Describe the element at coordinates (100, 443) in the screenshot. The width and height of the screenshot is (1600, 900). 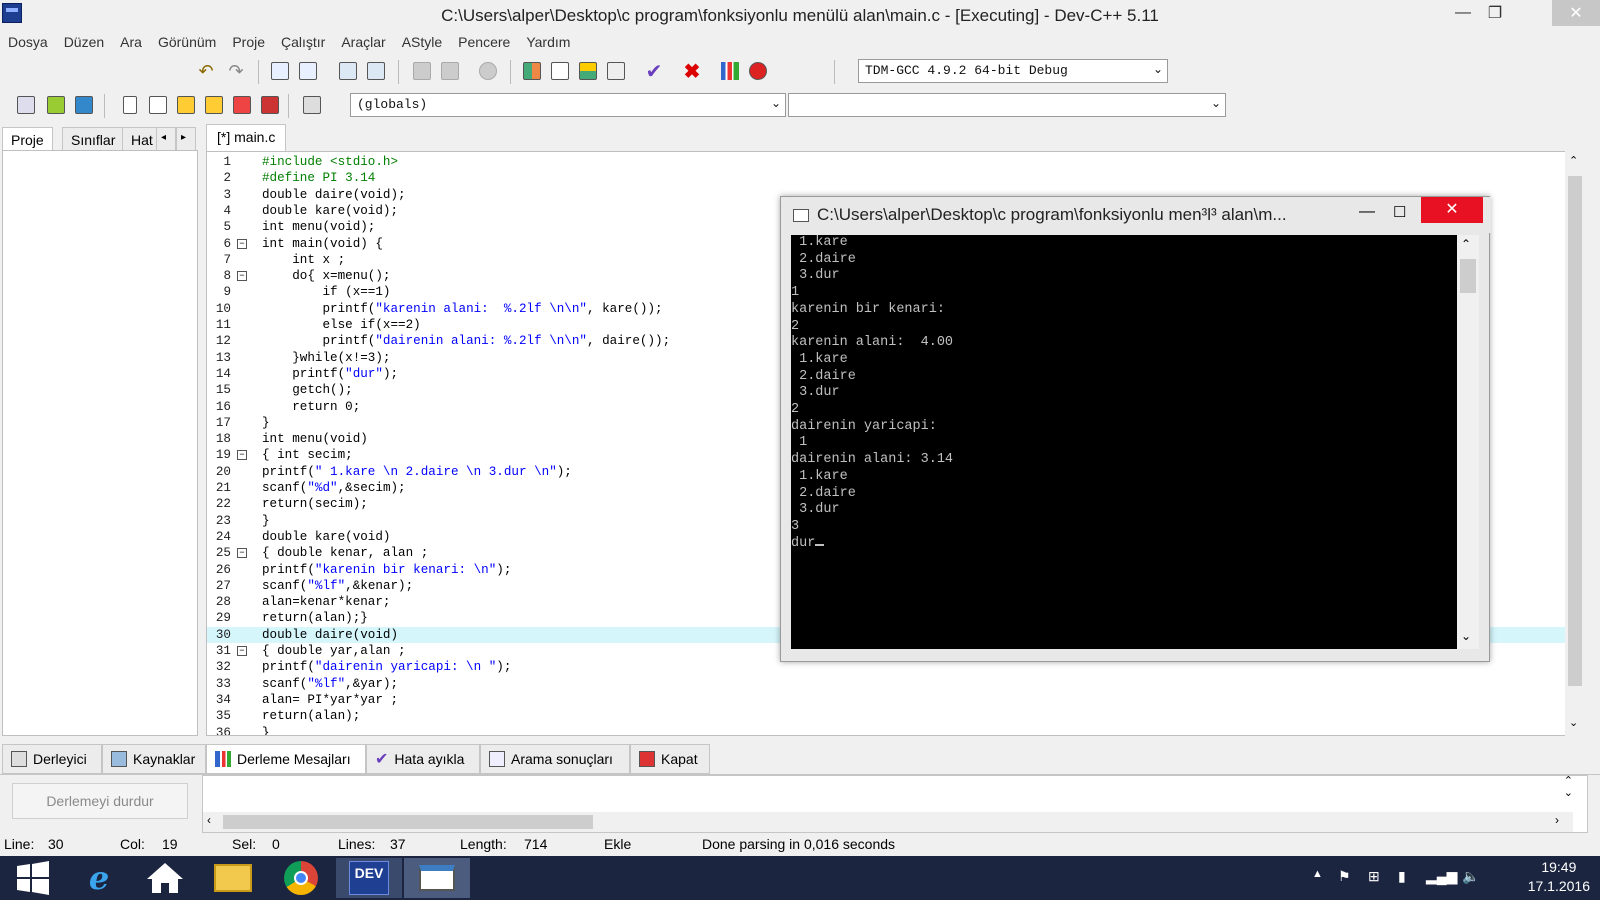
I see `project-tree-pane` at that location.